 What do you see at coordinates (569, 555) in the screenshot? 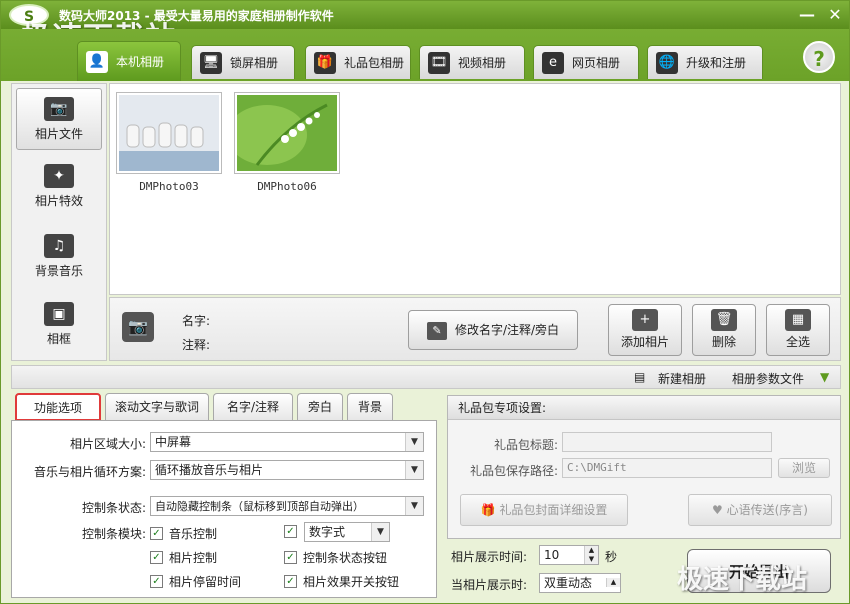
I see `show-time-spinner: 10 ▲ ▼` at bounding box center [569, 555].